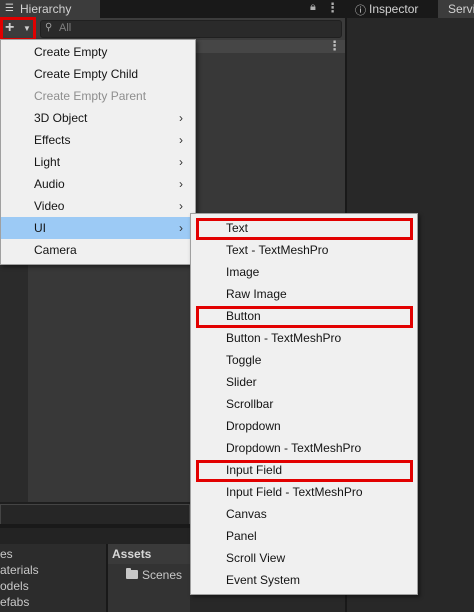 The width and height of the screenshot is (474, 612). I want to click on submenu-item-canvas: Canvas, so click(304, 514).